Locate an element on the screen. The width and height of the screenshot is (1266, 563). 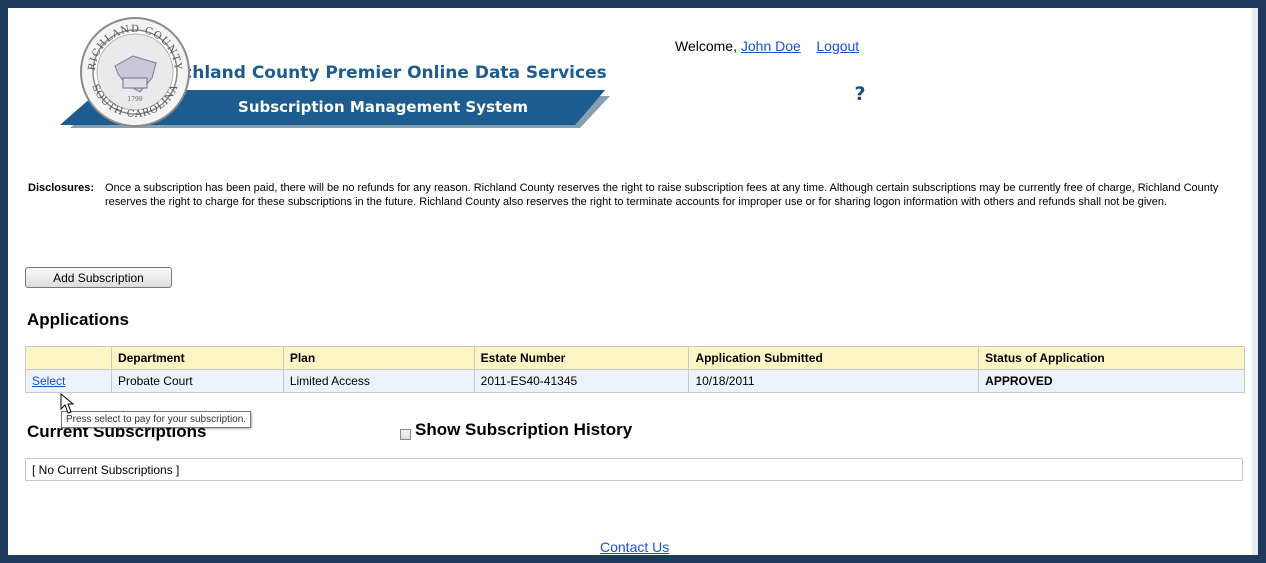
logout-link: Logout is located at coordinates (837, 46).